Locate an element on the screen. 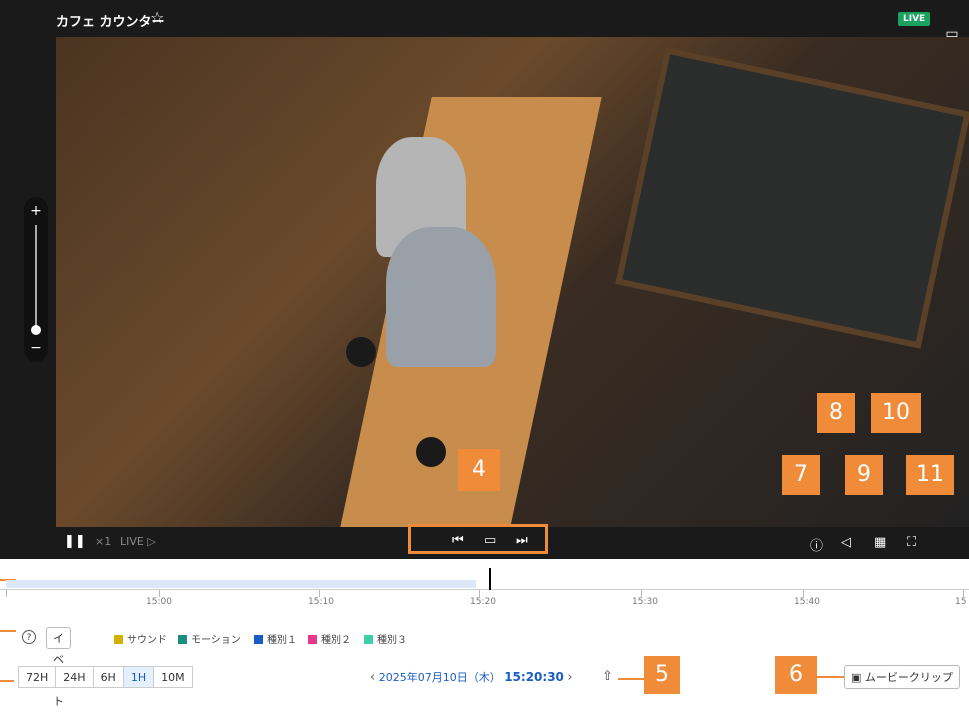  callout-badge-8: 8 is located at coordinates (836, 413).